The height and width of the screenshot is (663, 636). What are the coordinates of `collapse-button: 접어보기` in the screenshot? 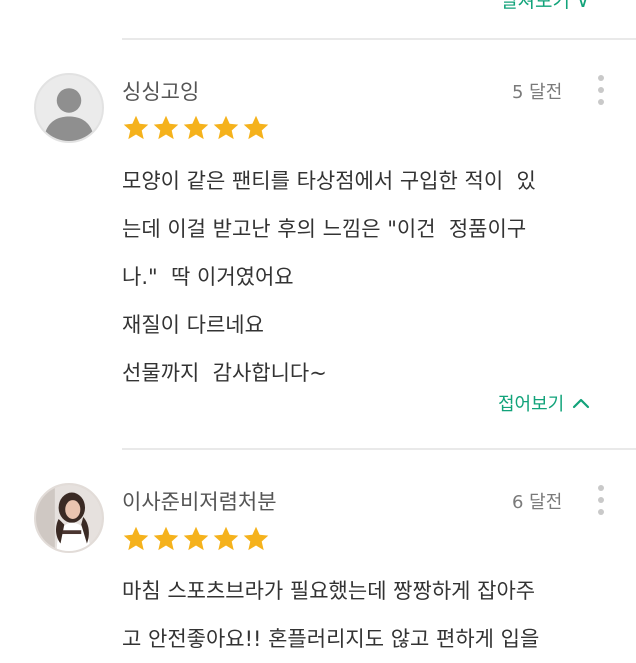 It's located at (544, 403).